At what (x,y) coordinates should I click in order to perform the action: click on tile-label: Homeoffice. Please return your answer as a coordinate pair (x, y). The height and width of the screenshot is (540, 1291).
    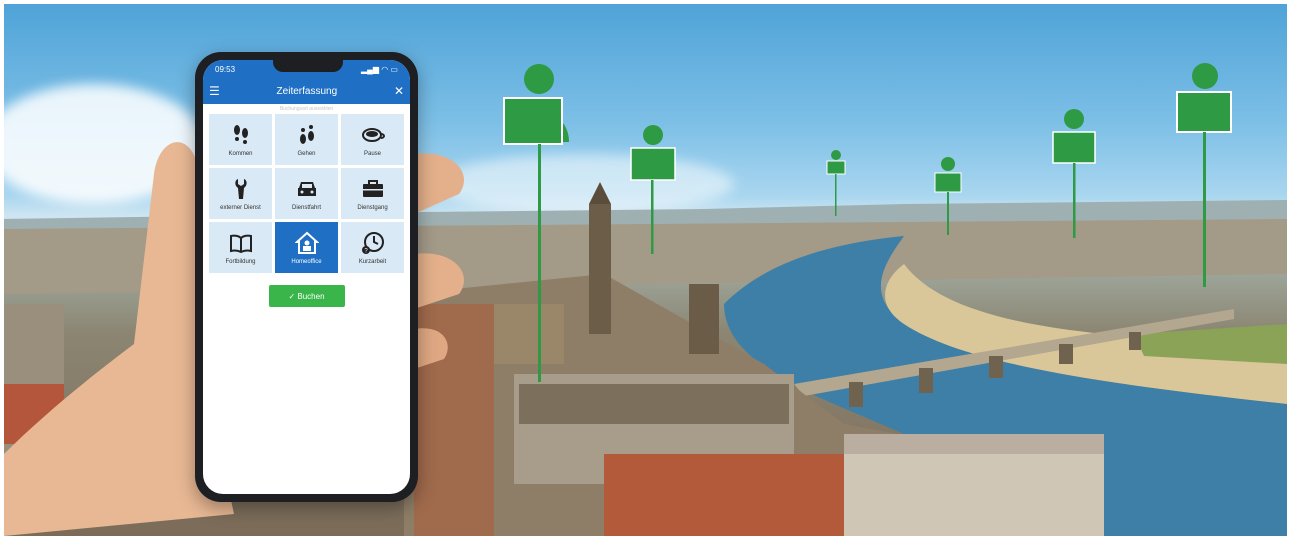
    Looking at the image, I should click on (306, 261).